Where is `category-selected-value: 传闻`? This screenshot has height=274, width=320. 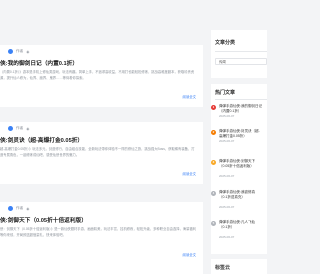 category-selected-value: 传闻 is located at coordinates (222, 62).